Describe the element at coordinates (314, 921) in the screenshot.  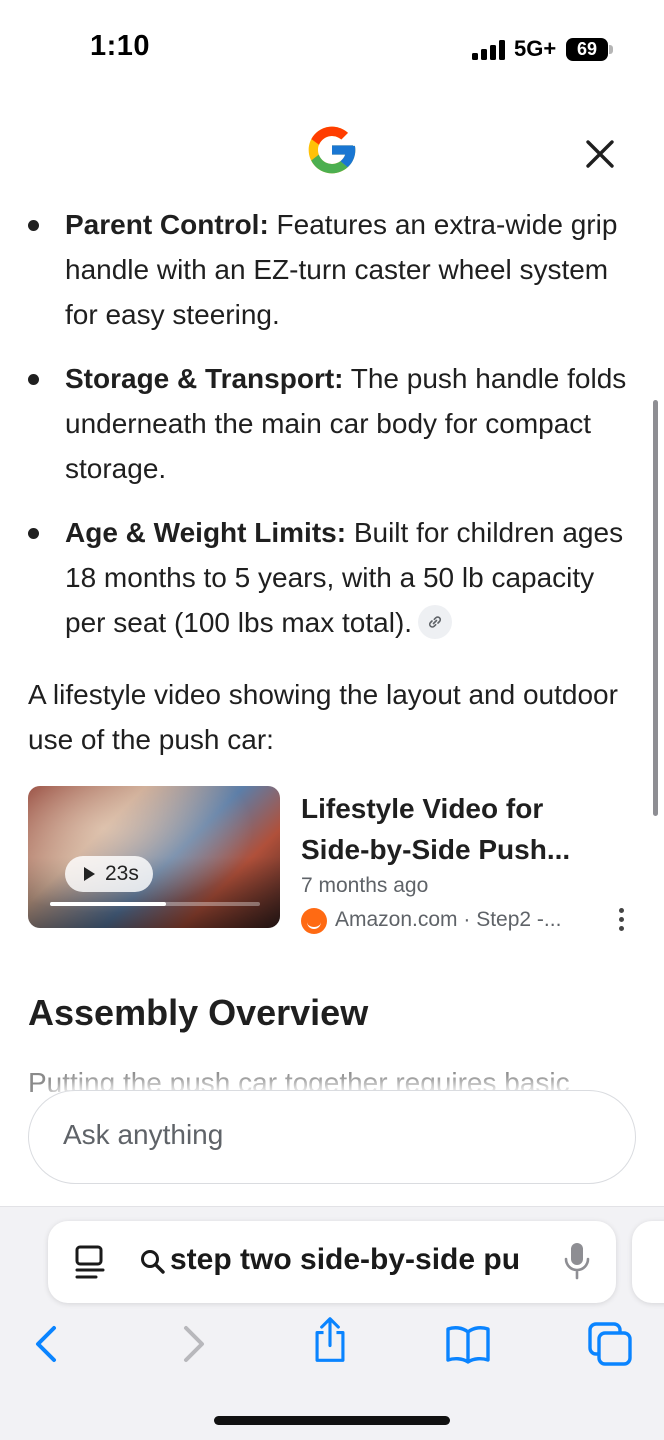
I see `amazon-icon` at that location.